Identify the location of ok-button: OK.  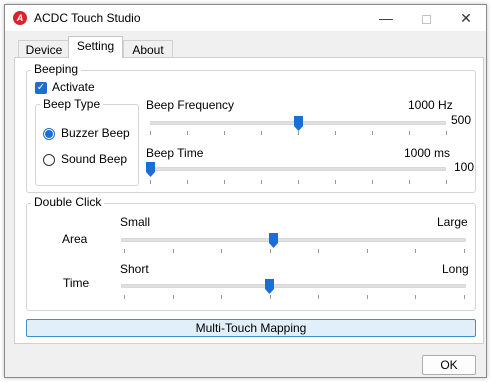
(449, 365).